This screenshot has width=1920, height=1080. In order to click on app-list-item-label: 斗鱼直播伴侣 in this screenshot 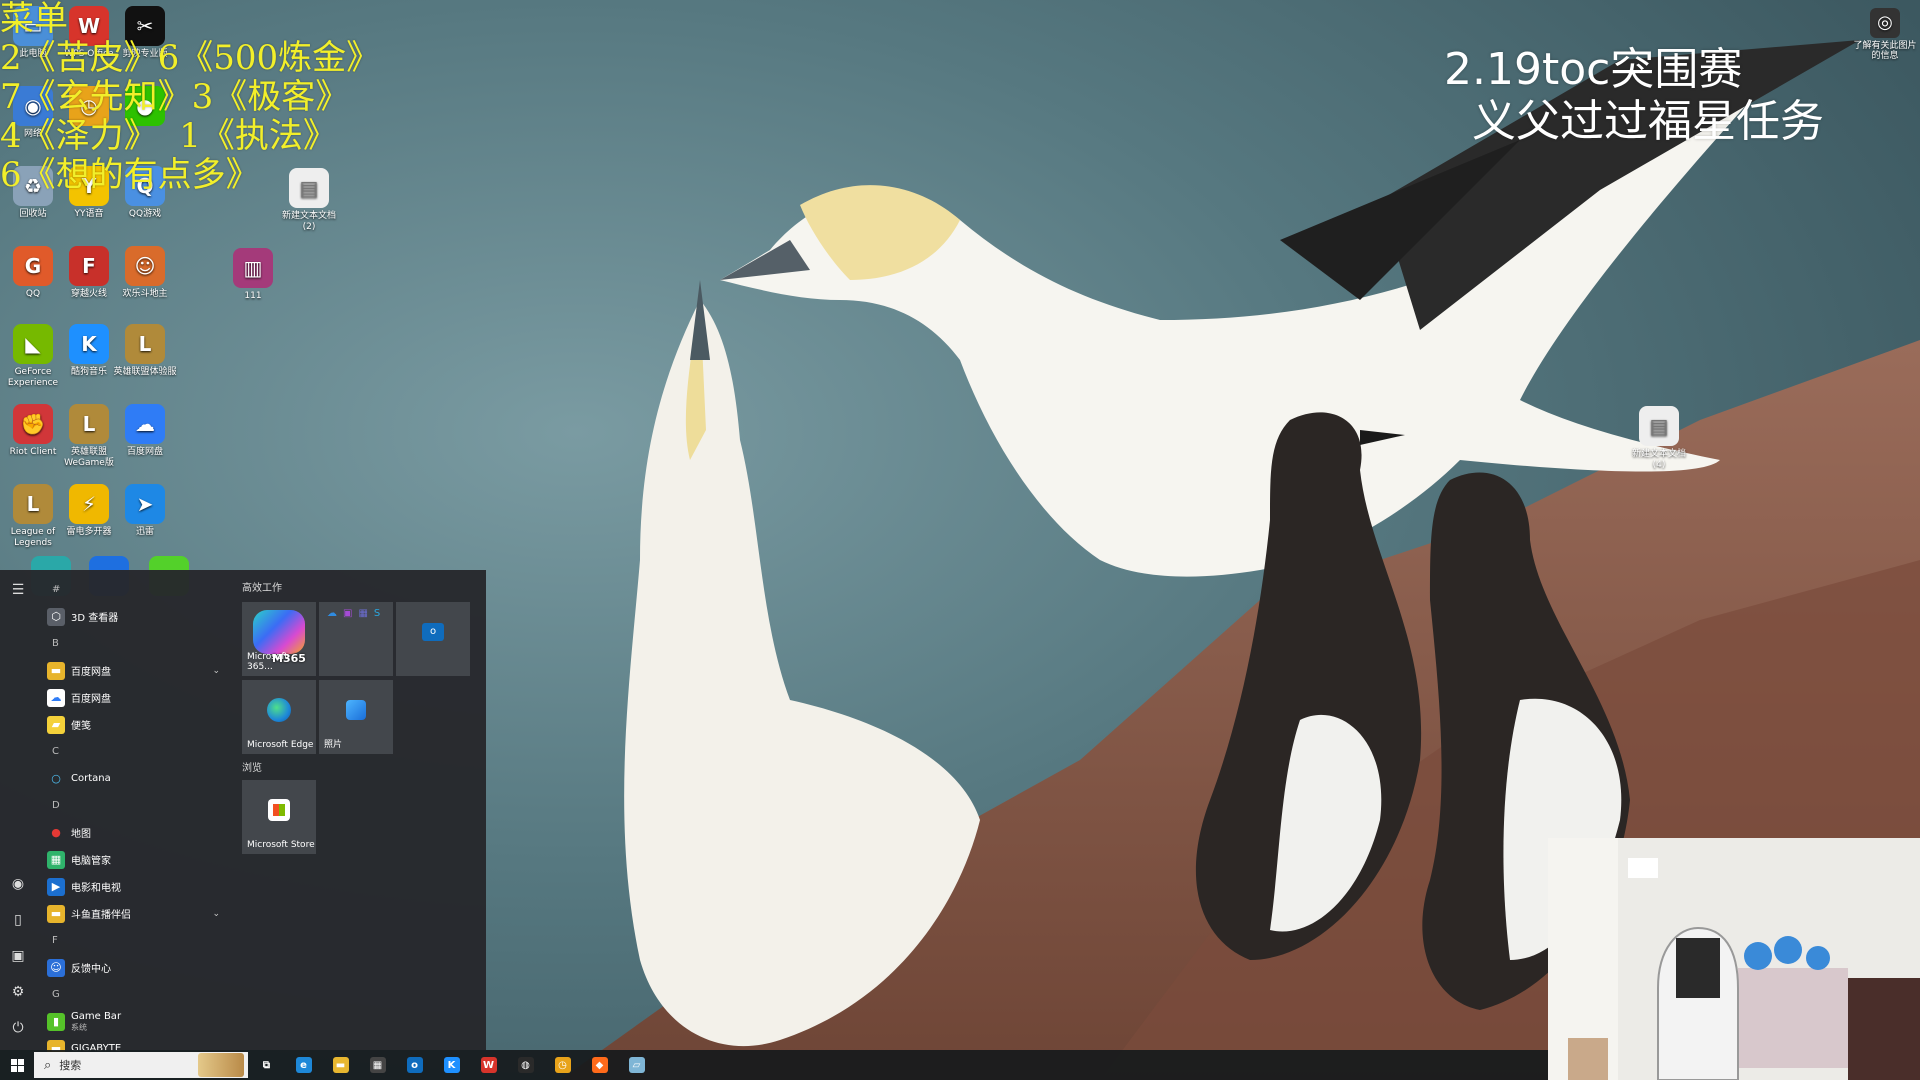, I will do `click(101, 915)`.